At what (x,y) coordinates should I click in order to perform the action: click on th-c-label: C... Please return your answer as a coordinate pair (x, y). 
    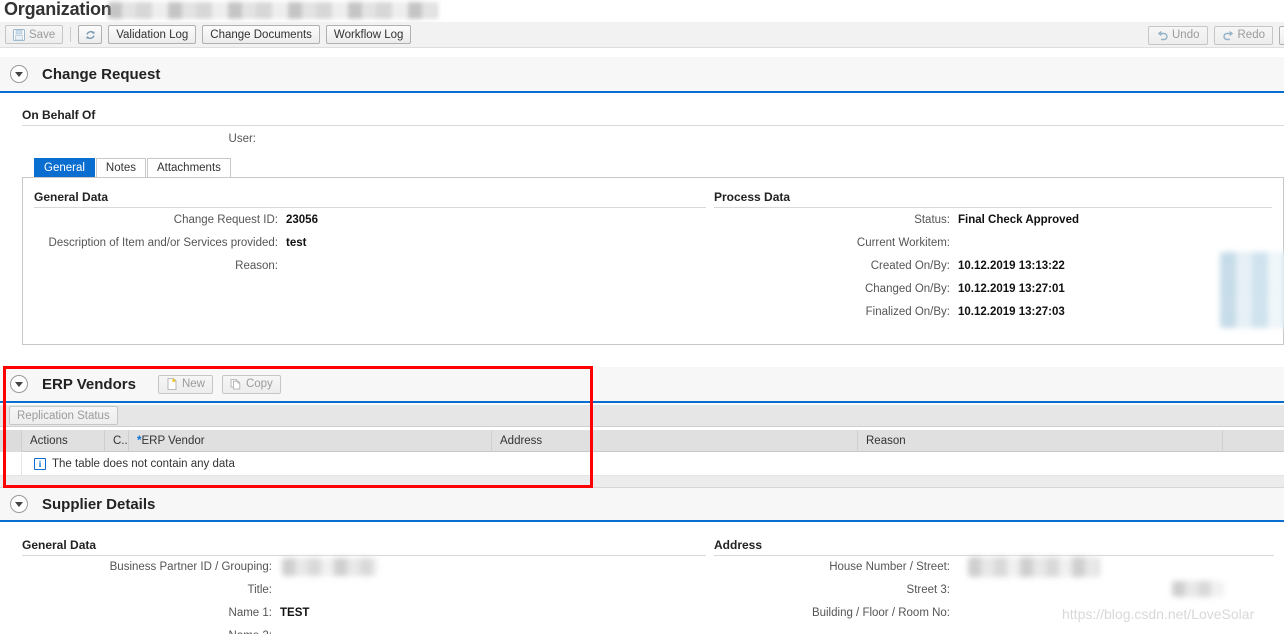
    Looking at the image, I should click on (120, 440).